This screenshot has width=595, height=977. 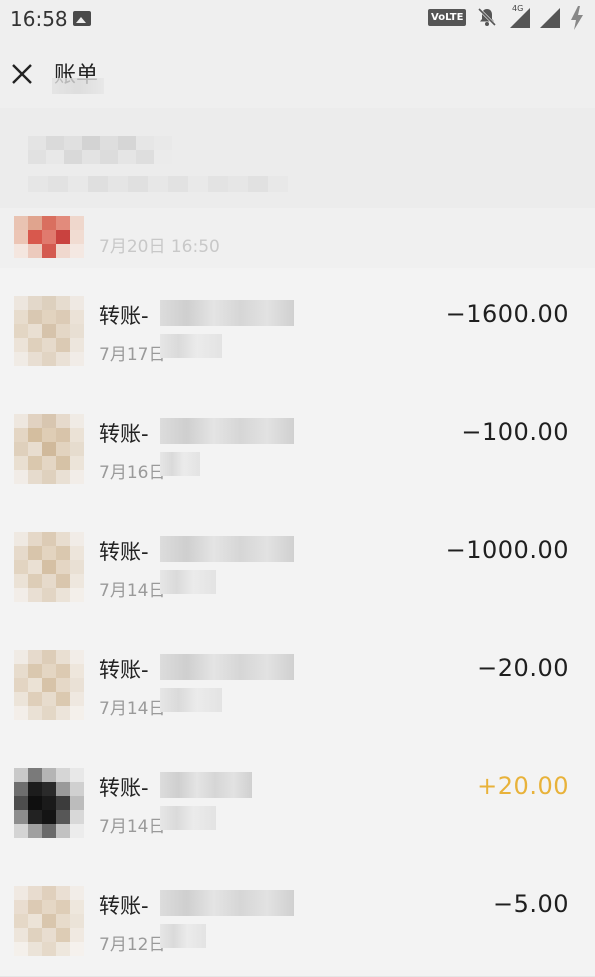 What do you see at coordinates (39, 19) in the screenshot?
I see `status-time: 16:58` at bounding box center [39, 19].